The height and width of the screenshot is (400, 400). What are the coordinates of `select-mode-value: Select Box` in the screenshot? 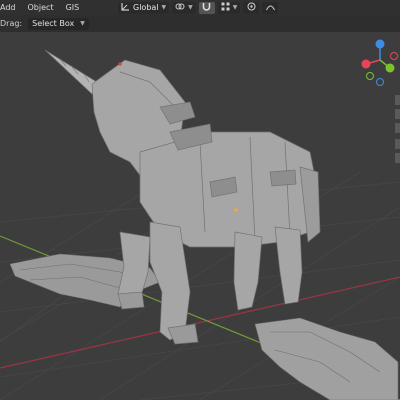 It's located at (53, 23).